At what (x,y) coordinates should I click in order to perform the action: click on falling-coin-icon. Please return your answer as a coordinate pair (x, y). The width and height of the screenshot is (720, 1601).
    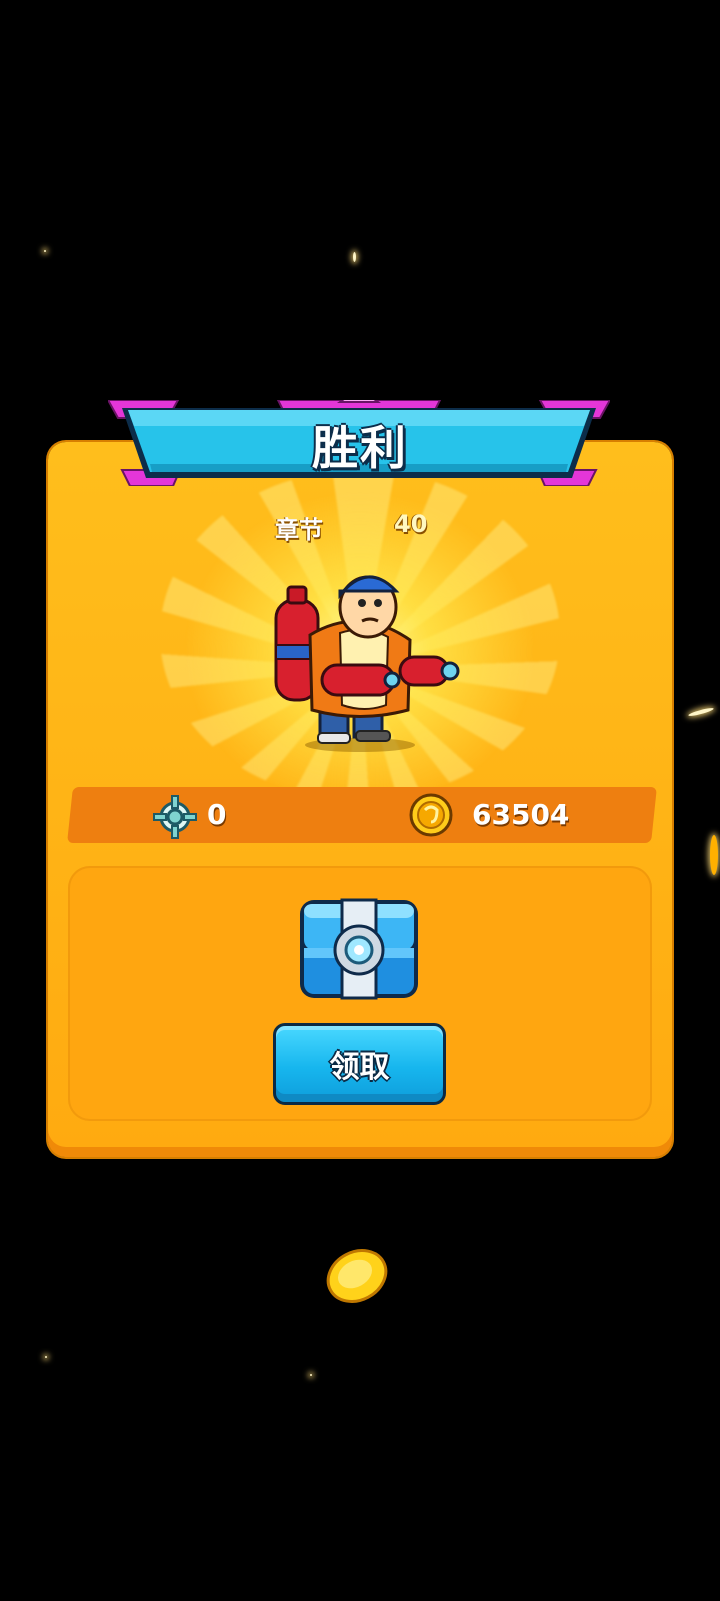
    Looking at the image, I should click on (357, 1276).